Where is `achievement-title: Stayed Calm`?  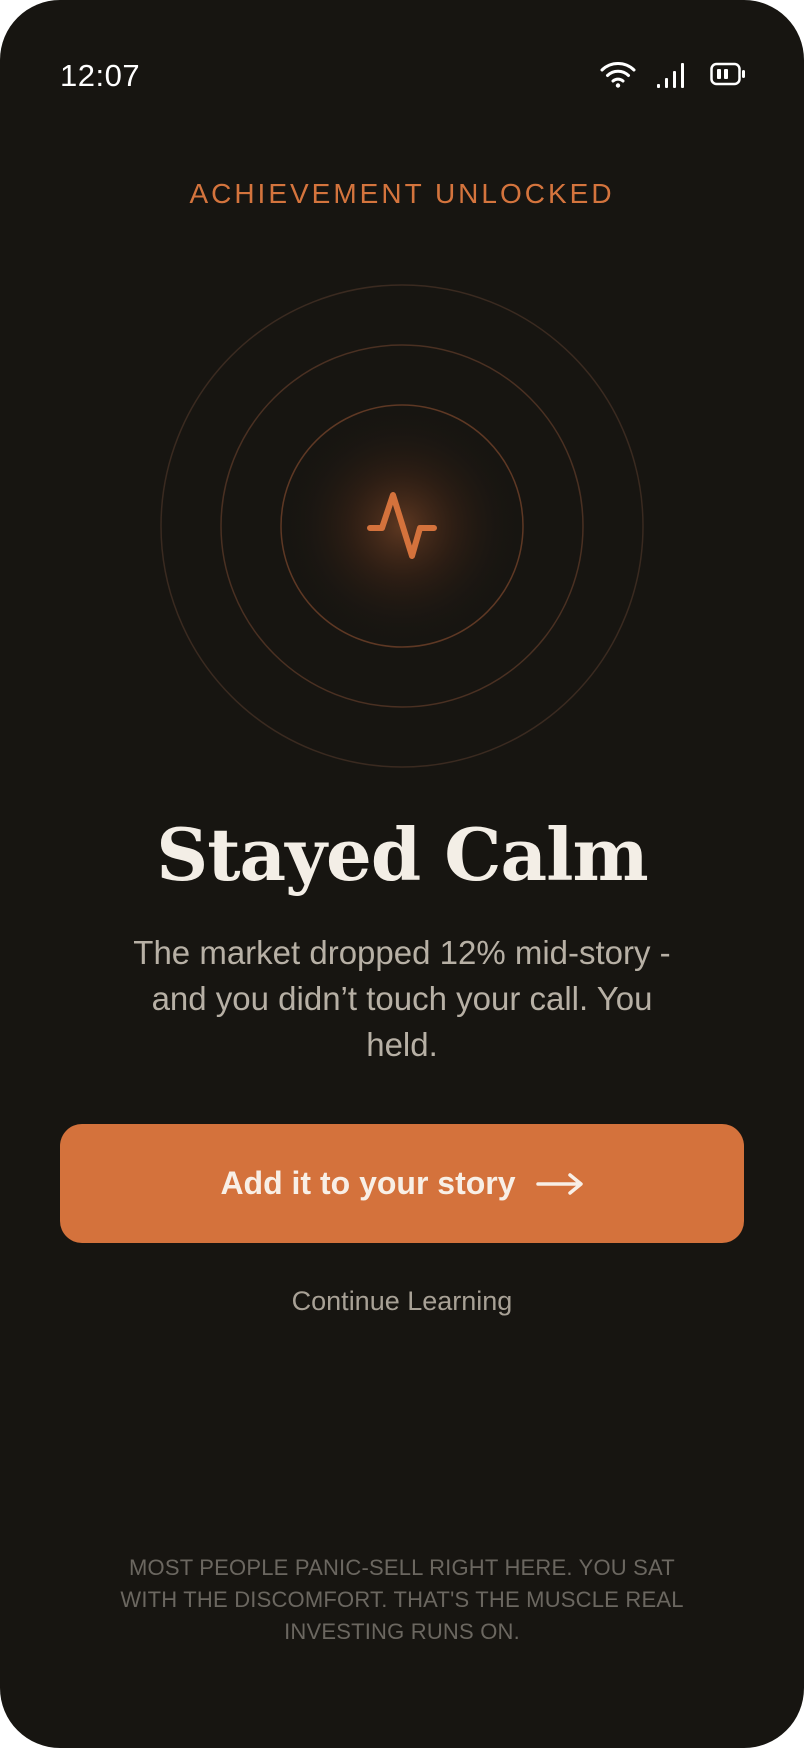 achievement-title: Stayed Calm is located at coordinates (402, 854).